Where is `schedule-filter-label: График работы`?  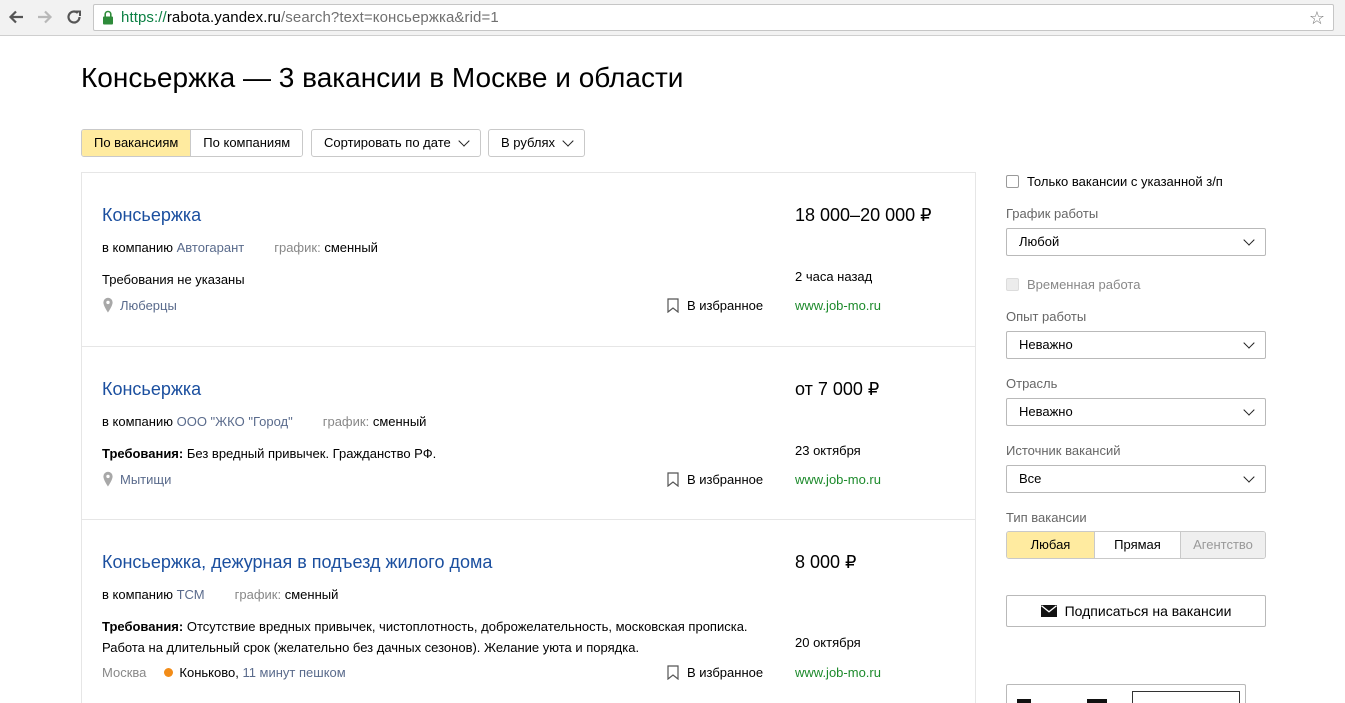 schedule-filter-label: График работы is located at coordinates (1052, 213).